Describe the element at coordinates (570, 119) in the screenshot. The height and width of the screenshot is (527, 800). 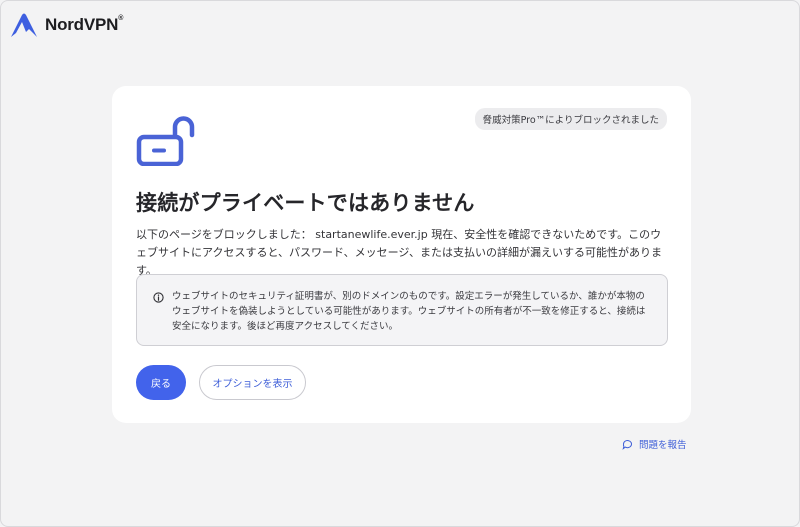
I see `blocked-by-badge: 脅威対策Pro™によりブロックされました` at that location.